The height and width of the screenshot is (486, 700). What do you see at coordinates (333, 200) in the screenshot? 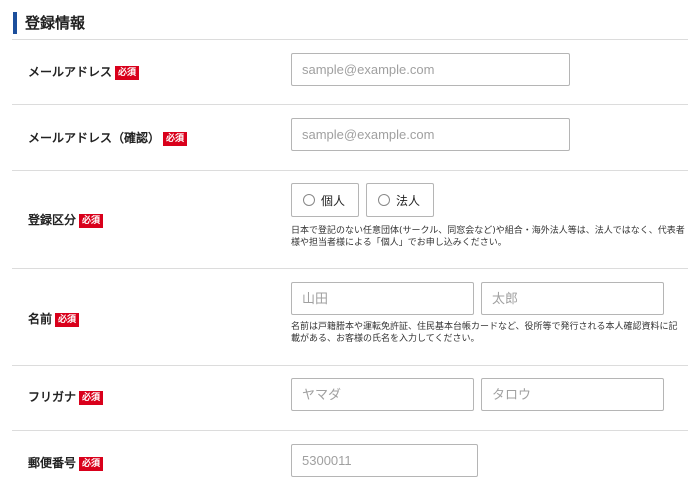
I see `radio-individual-label: 個人` at bounding box center [333, 200].